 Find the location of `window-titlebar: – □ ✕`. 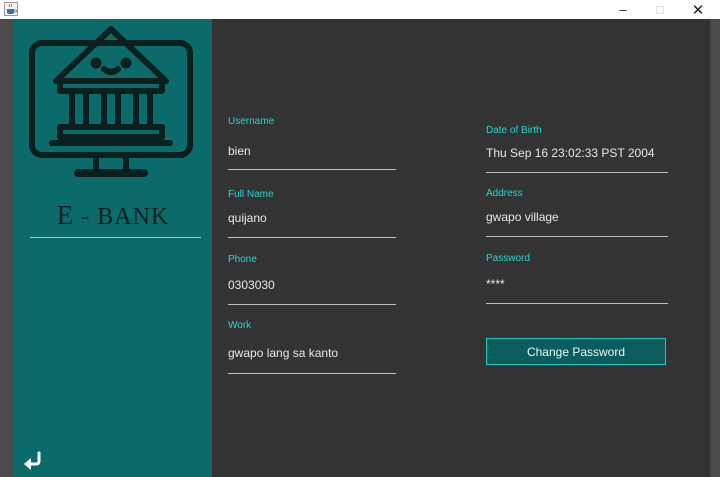

window-titlebar: – □ ✕ is located at coordinates (360, 9).